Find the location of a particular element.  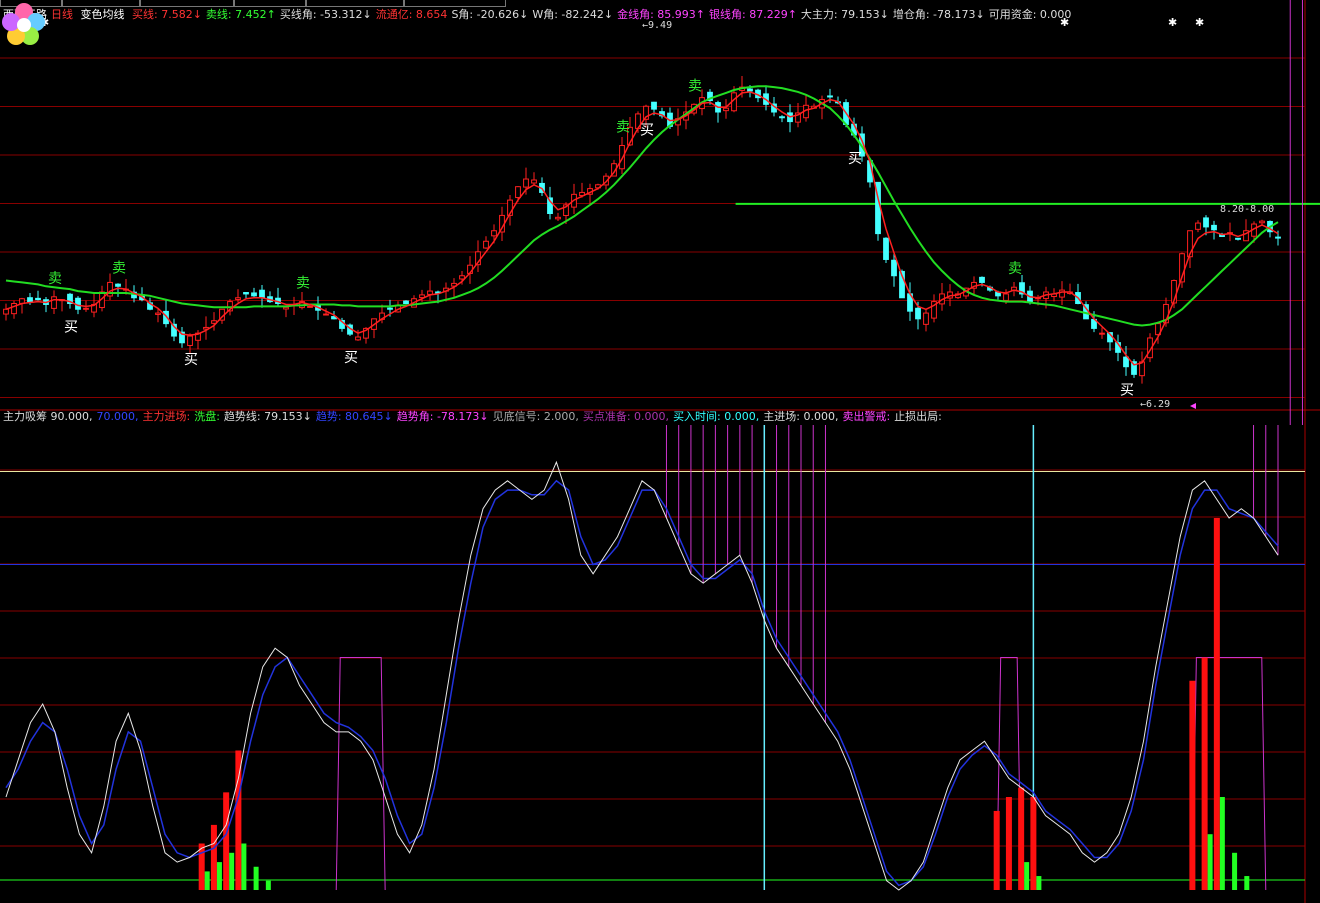

upper-legend-item: 增仓角: -78.173↓ is located at coordinates (938, 14).